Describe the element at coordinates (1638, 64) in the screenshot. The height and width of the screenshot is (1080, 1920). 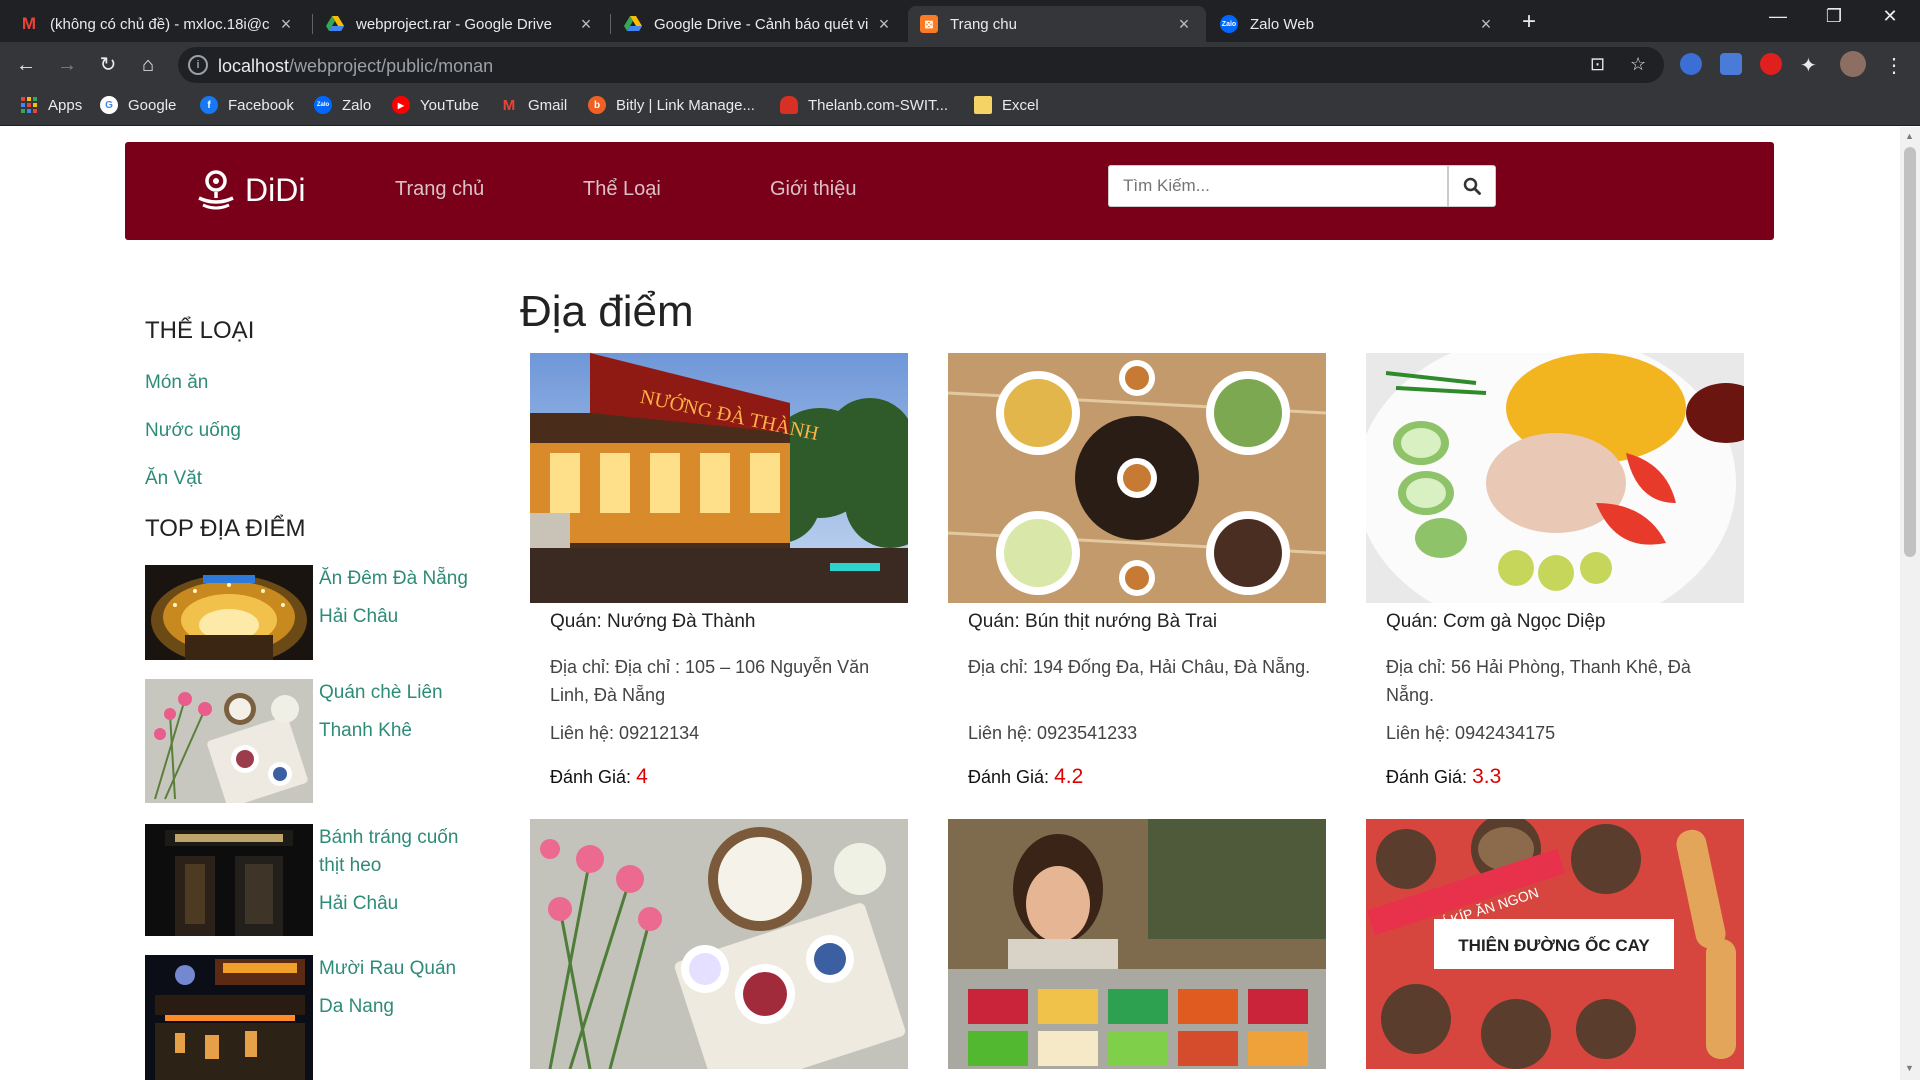
I see `bookmark-star-icon: ☆` at that location.